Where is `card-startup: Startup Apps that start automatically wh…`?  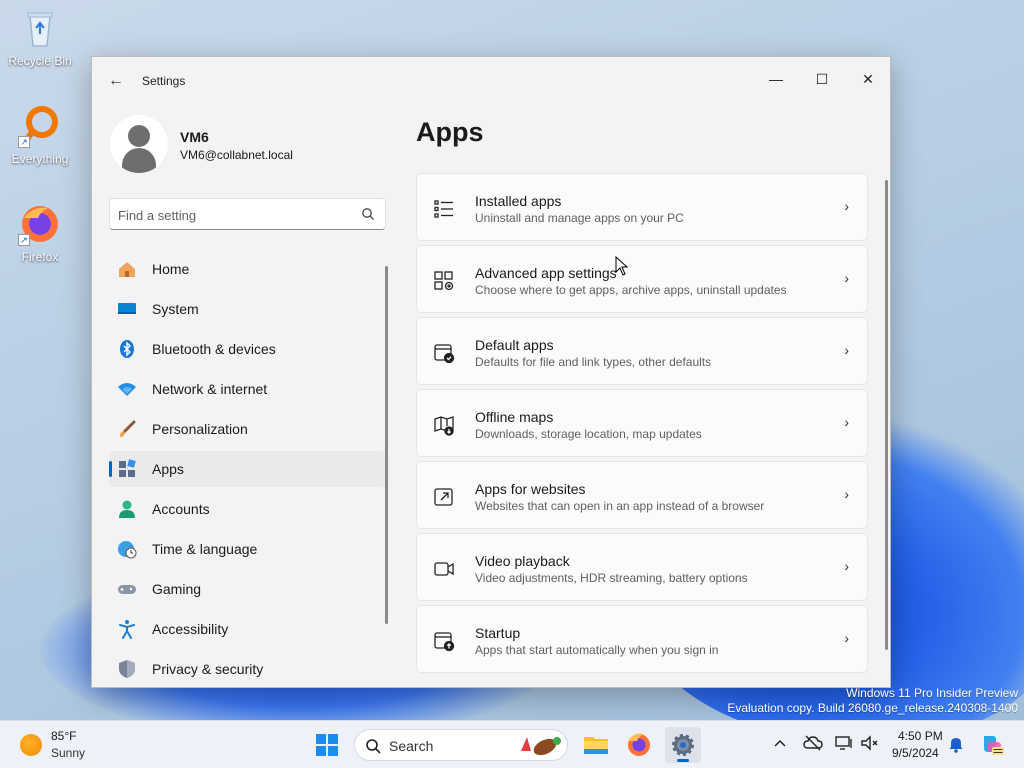
card-startup: Startup Apps that start automatically wh… is located at coordinates (642, 639).